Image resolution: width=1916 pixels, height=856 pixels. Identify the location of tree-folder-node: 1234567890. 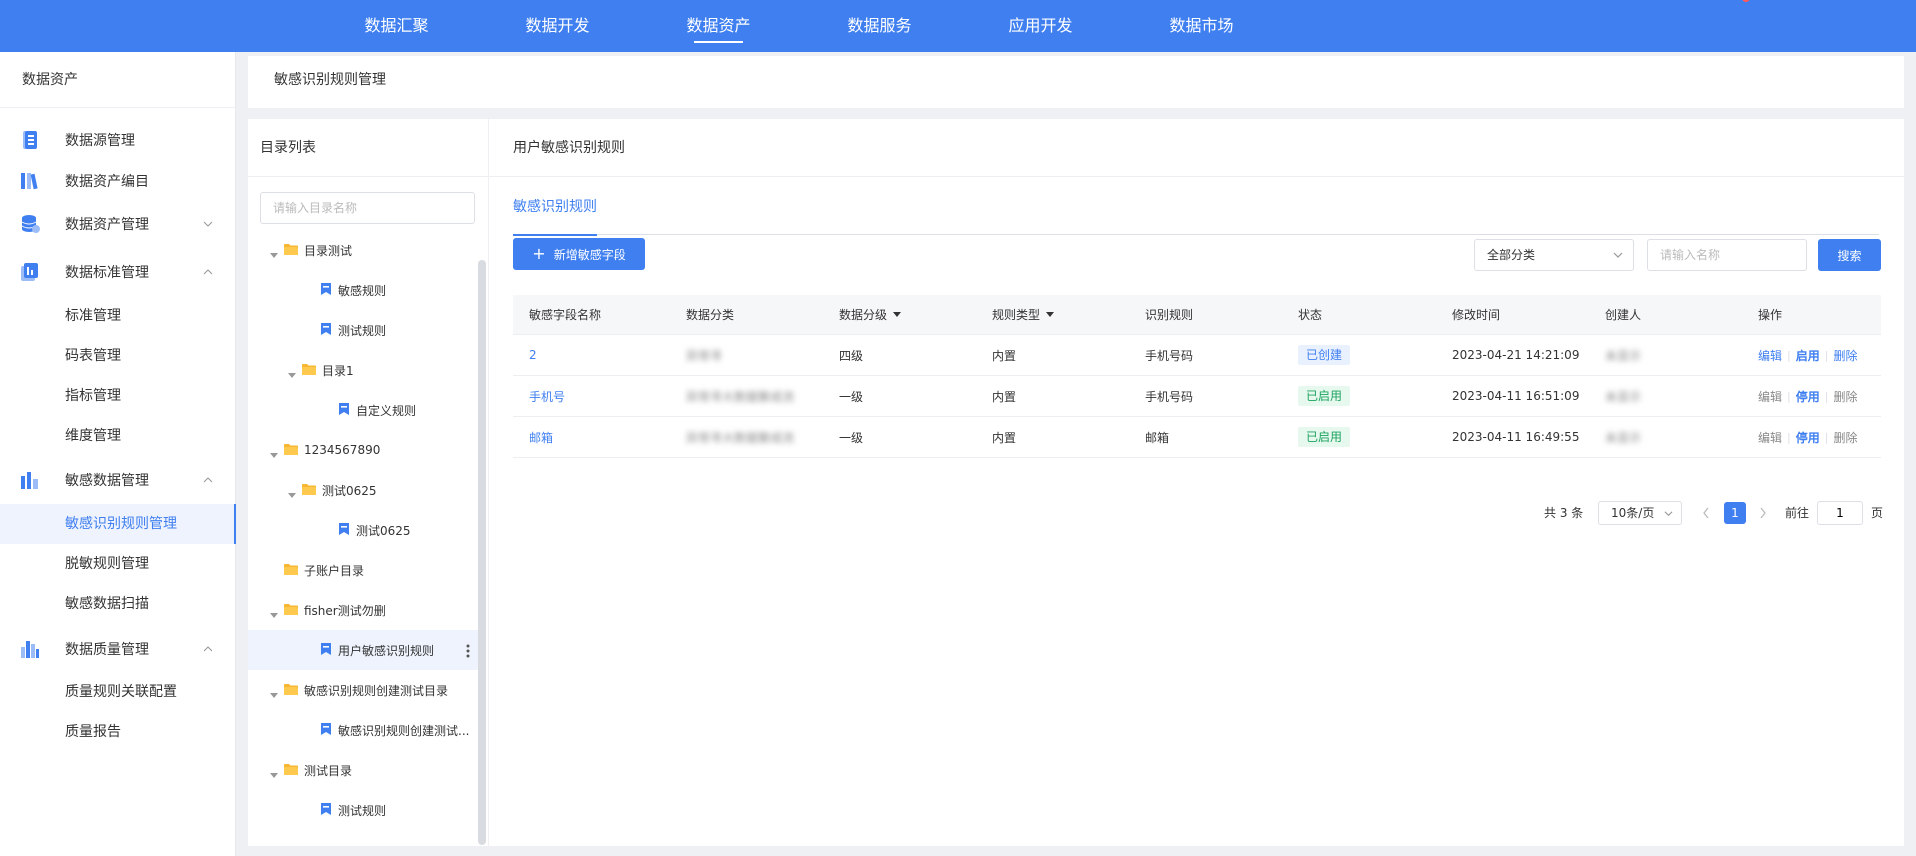
(363, 450).